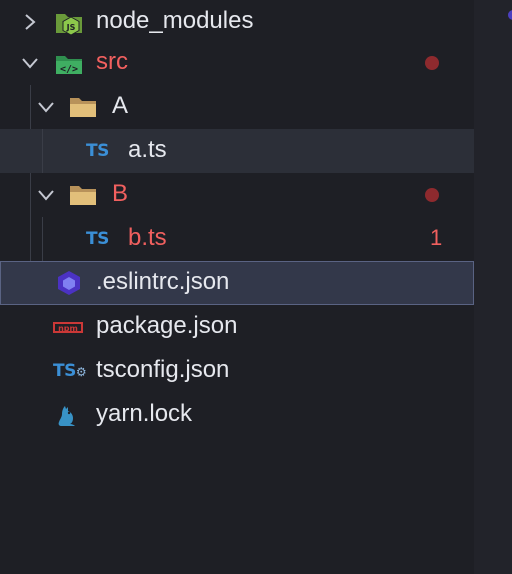 This screenshot has width=512, height=574. Describe the element at coordinates (237, 151) in the screenshot. I see `tree-item-a-ts: TS a.ts` at that location.